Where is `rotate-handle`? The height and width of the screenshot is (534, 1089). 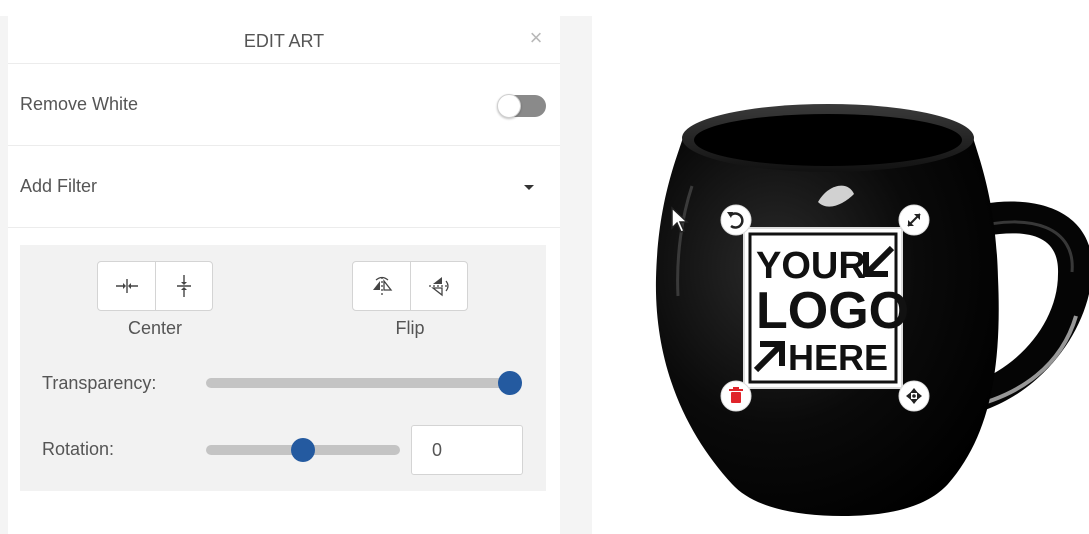 rotate-handle is located at coordinates (736, 220).